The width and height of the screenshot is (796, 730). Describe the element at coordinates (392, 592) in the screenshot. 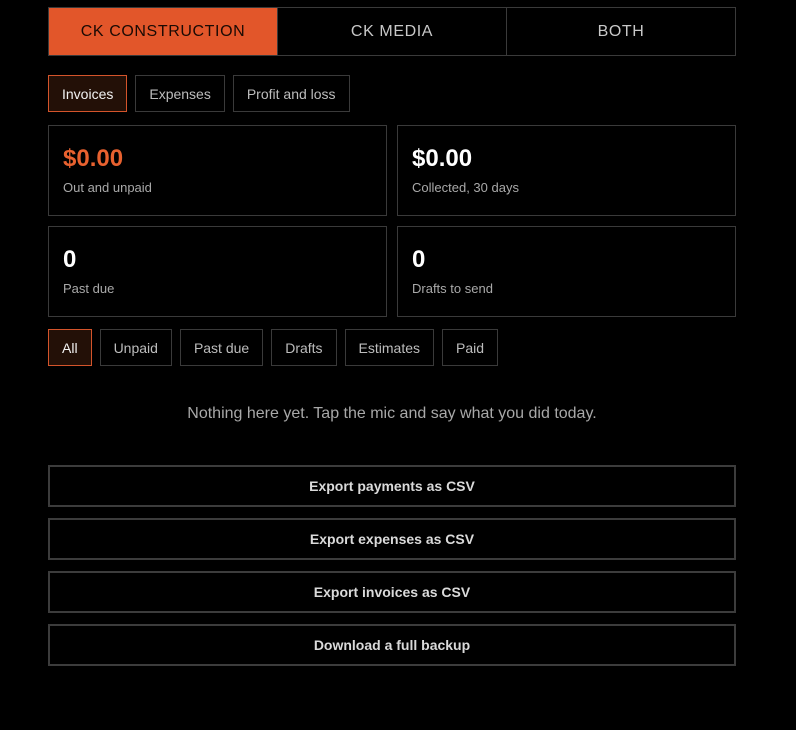

I see `export-invoices-button: Export invoices as CSV` at that location.